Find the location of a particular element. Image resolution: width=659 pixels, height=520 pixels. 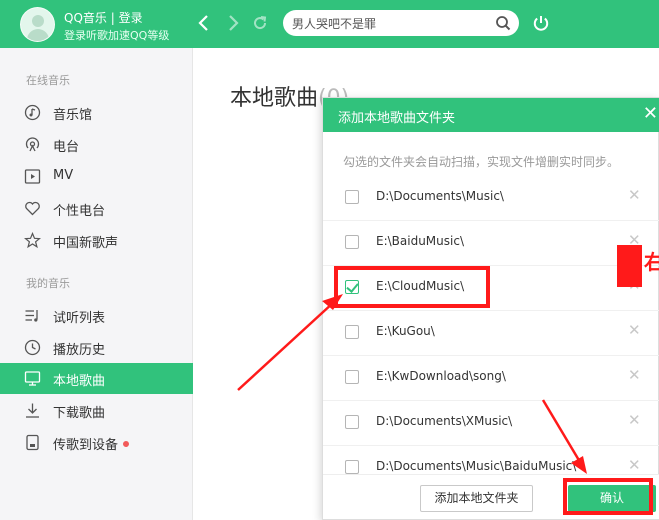

arrow-to-folder is located at coordinates (290, 342).